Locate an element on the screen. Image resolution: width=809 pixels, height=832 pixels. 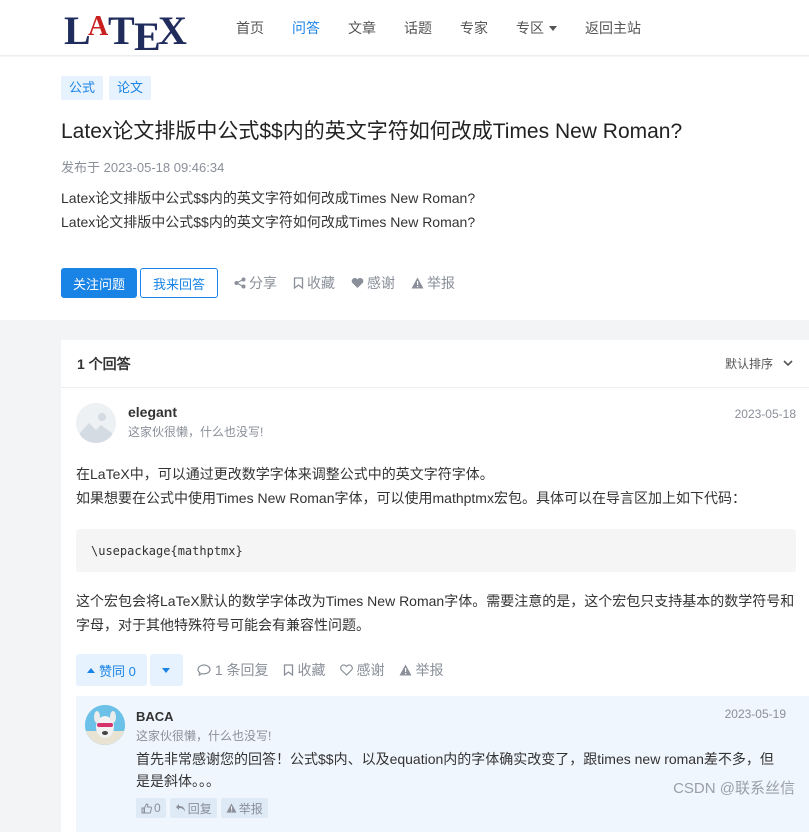
latex-logo: L A T E X is located at coordinates (129, 31).